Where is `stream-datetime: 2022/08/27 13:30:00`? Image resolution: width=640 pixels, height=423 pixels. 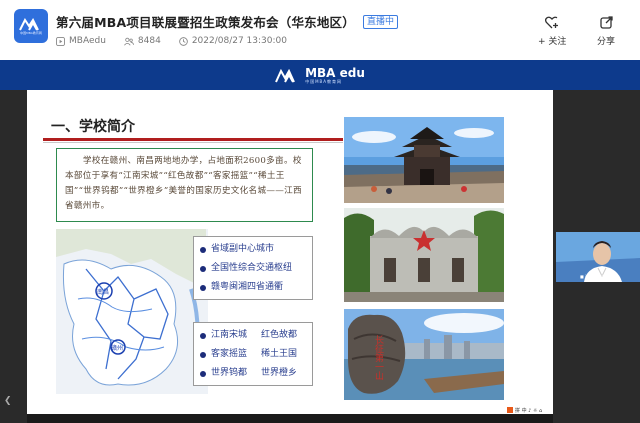 stream-datetime: 2022/08/27 13:30:00 is located at coordinates (239, 41).